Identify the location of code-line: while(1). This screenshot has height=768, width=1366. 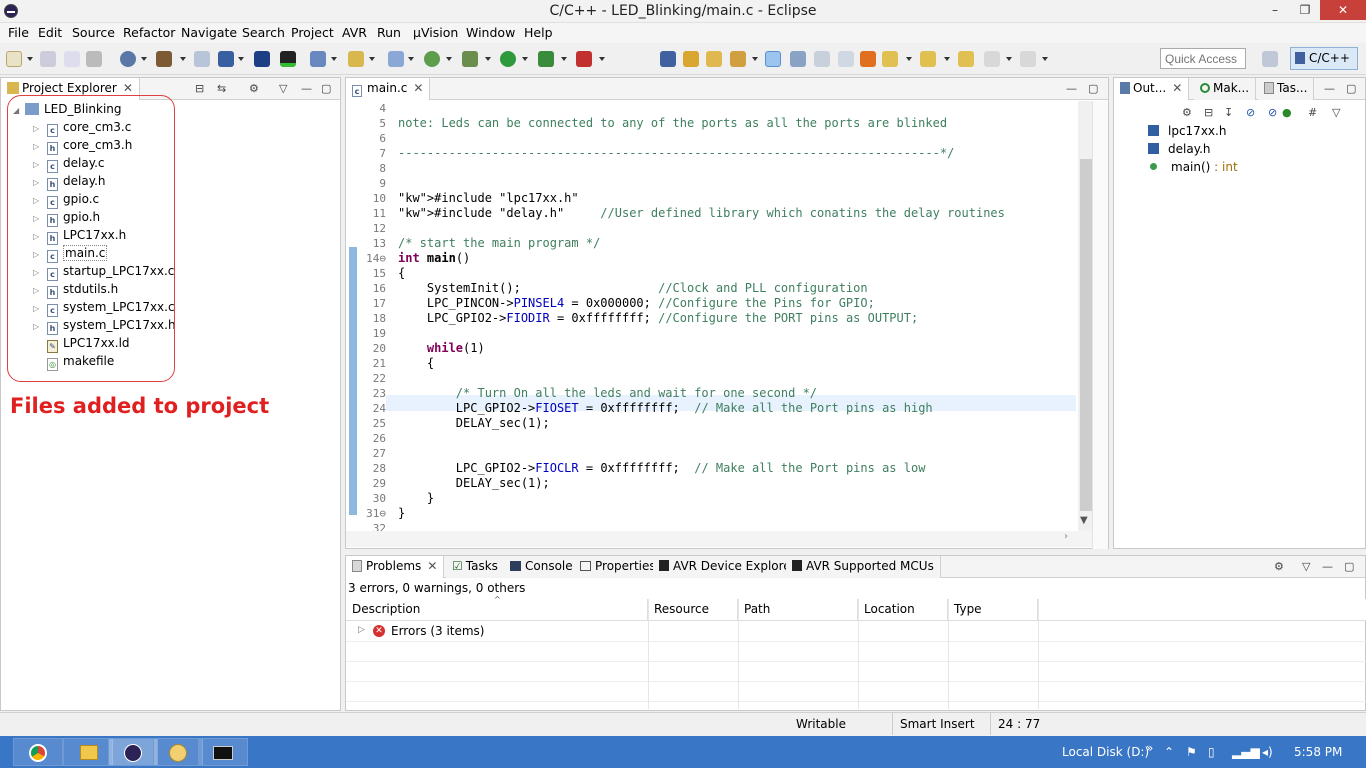
(441, 348).